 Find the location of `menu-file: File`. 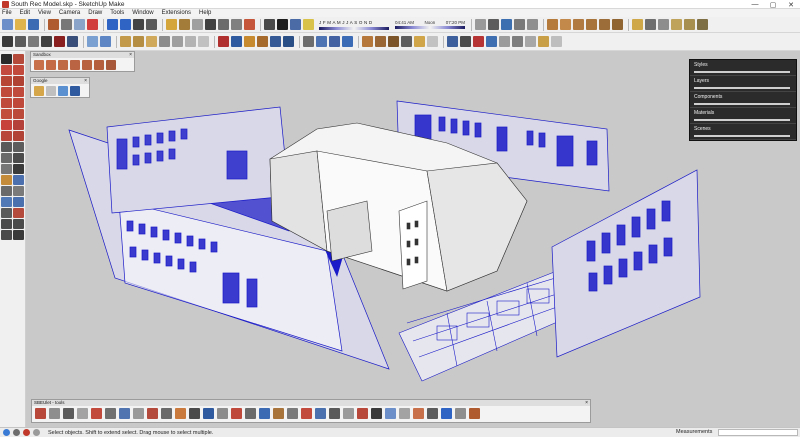

menu-file: File is located at coordinates (7, 13).